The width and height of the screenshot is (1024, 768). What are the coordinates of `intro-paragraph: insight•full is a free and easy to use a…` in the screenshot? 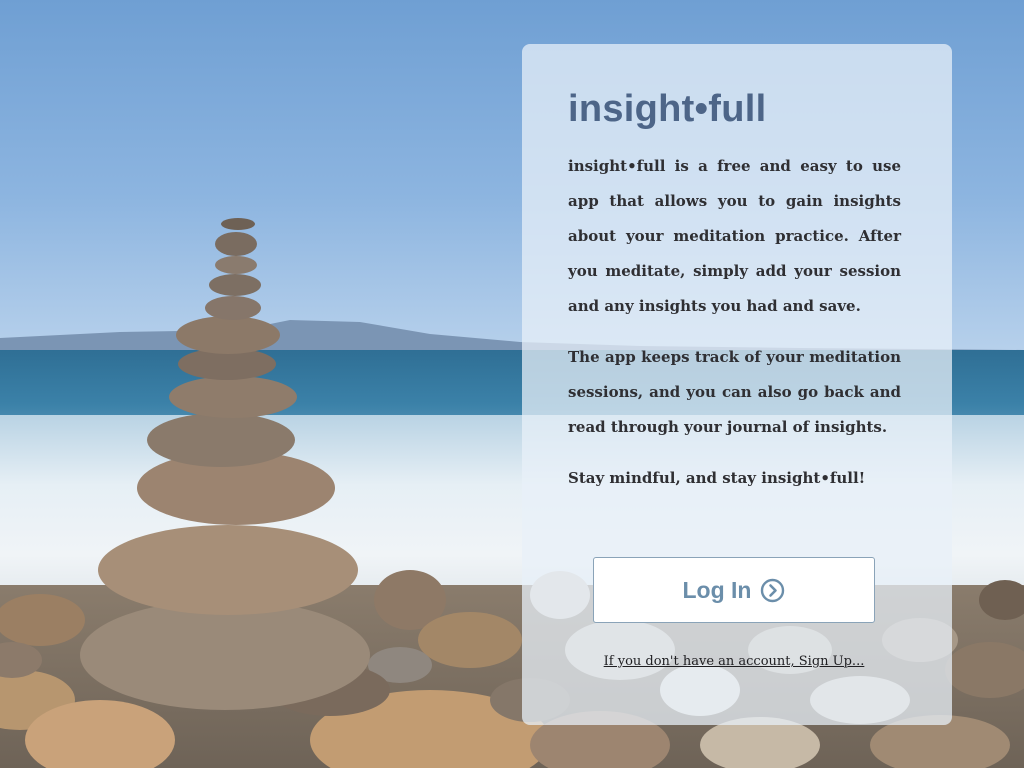 It's located at (734, 236).